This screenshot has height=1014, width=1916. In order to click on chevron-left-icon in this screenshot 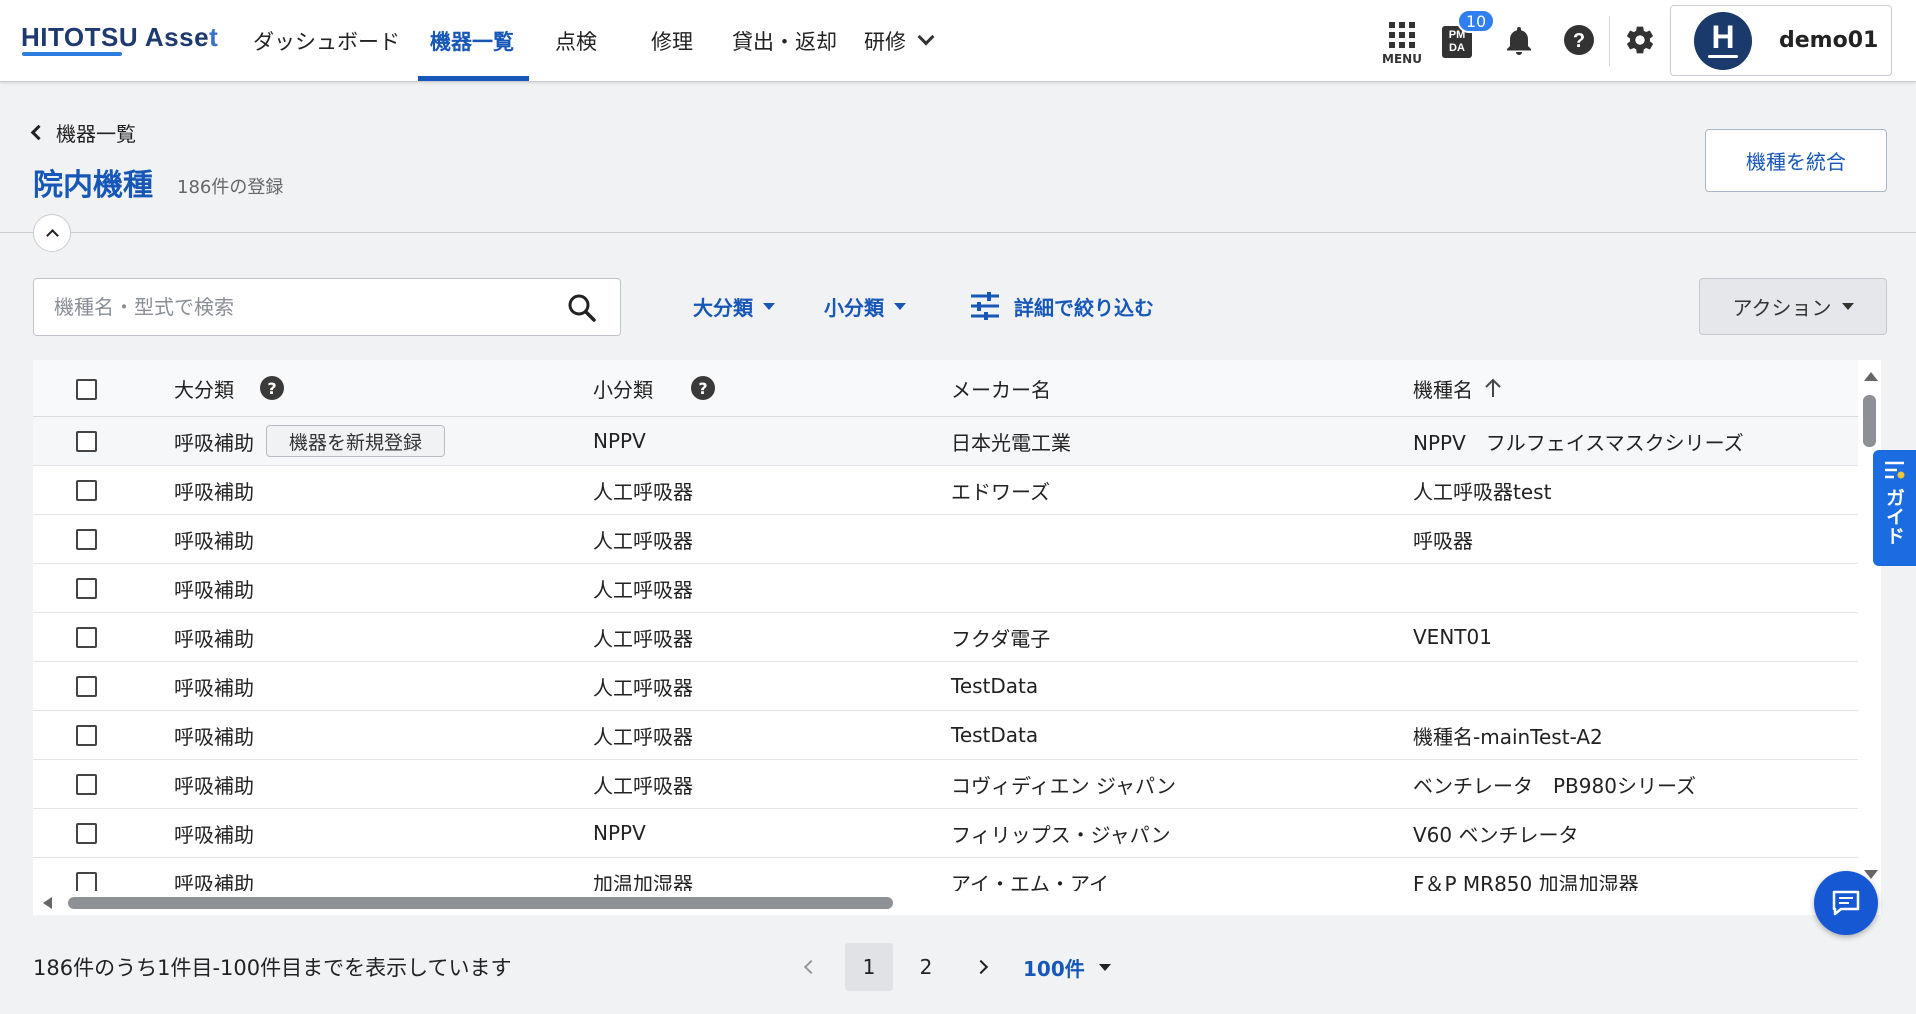, I will do `click(38, 132)`.